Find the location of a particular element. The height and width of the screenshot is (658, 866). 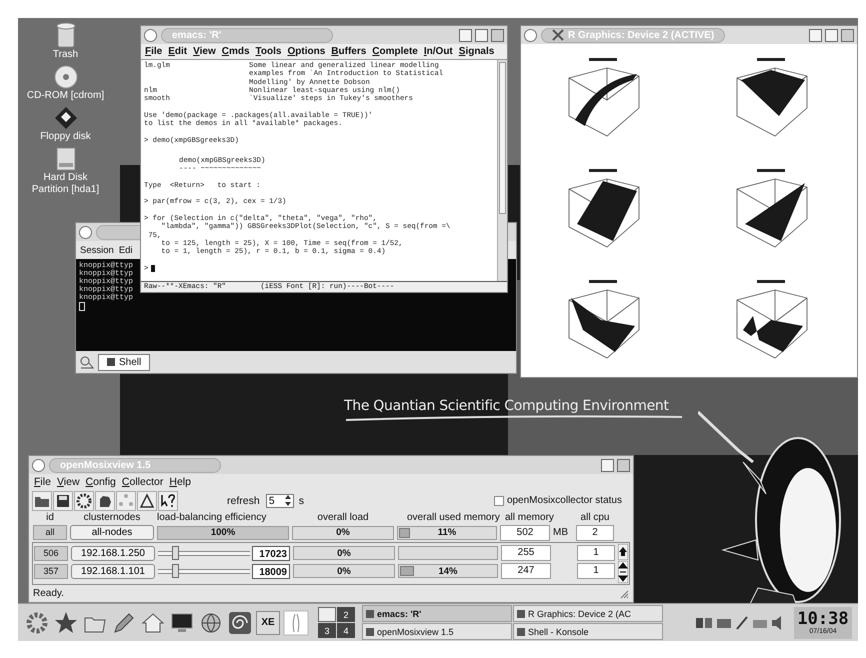

desktop-icon-label: Hard Disk Partition [hda1] is located at coordinates (66, 184).